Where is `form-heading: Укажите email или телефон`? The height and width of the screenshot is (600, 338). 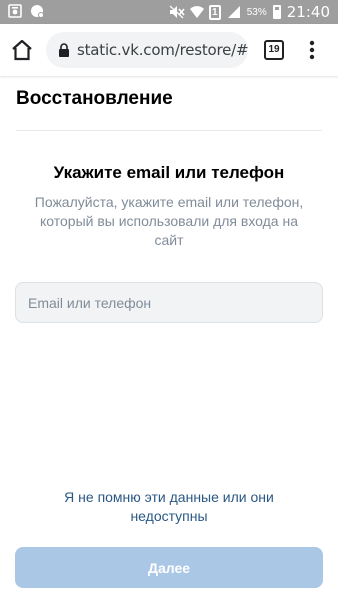 form-heading: Укажите email или телефон is located at coordinates (169, 172).